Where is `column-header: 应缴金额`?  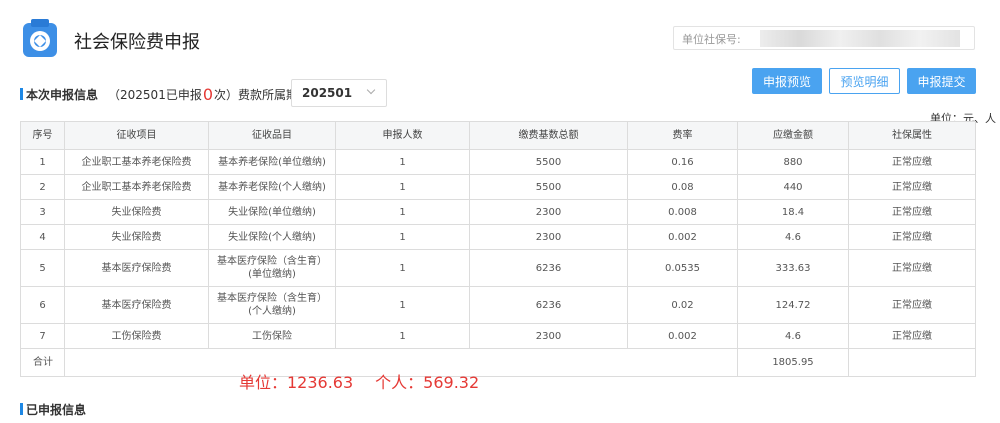
column-header: 应缴金额 is located at coordinates (793, 135).